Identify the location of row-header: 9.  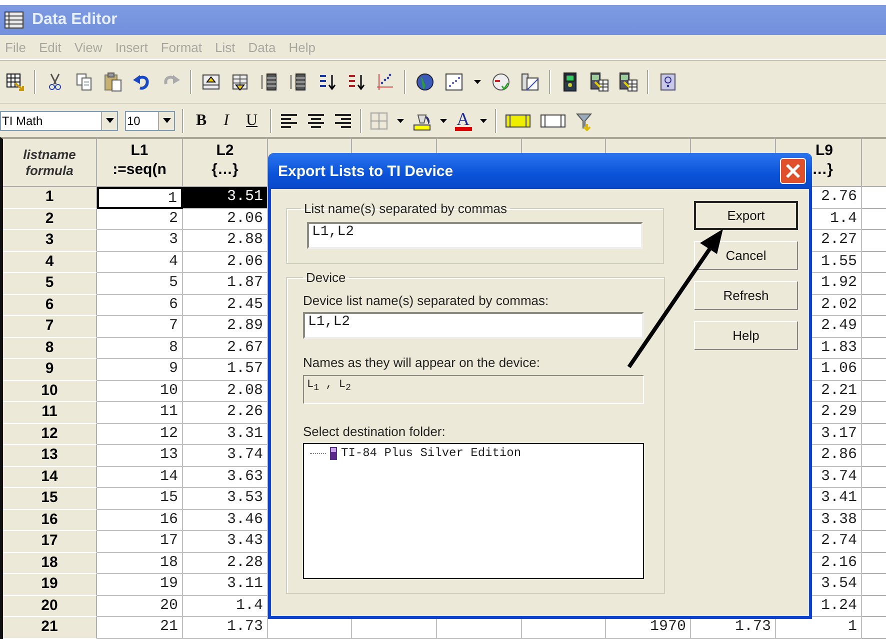
(50, 369).